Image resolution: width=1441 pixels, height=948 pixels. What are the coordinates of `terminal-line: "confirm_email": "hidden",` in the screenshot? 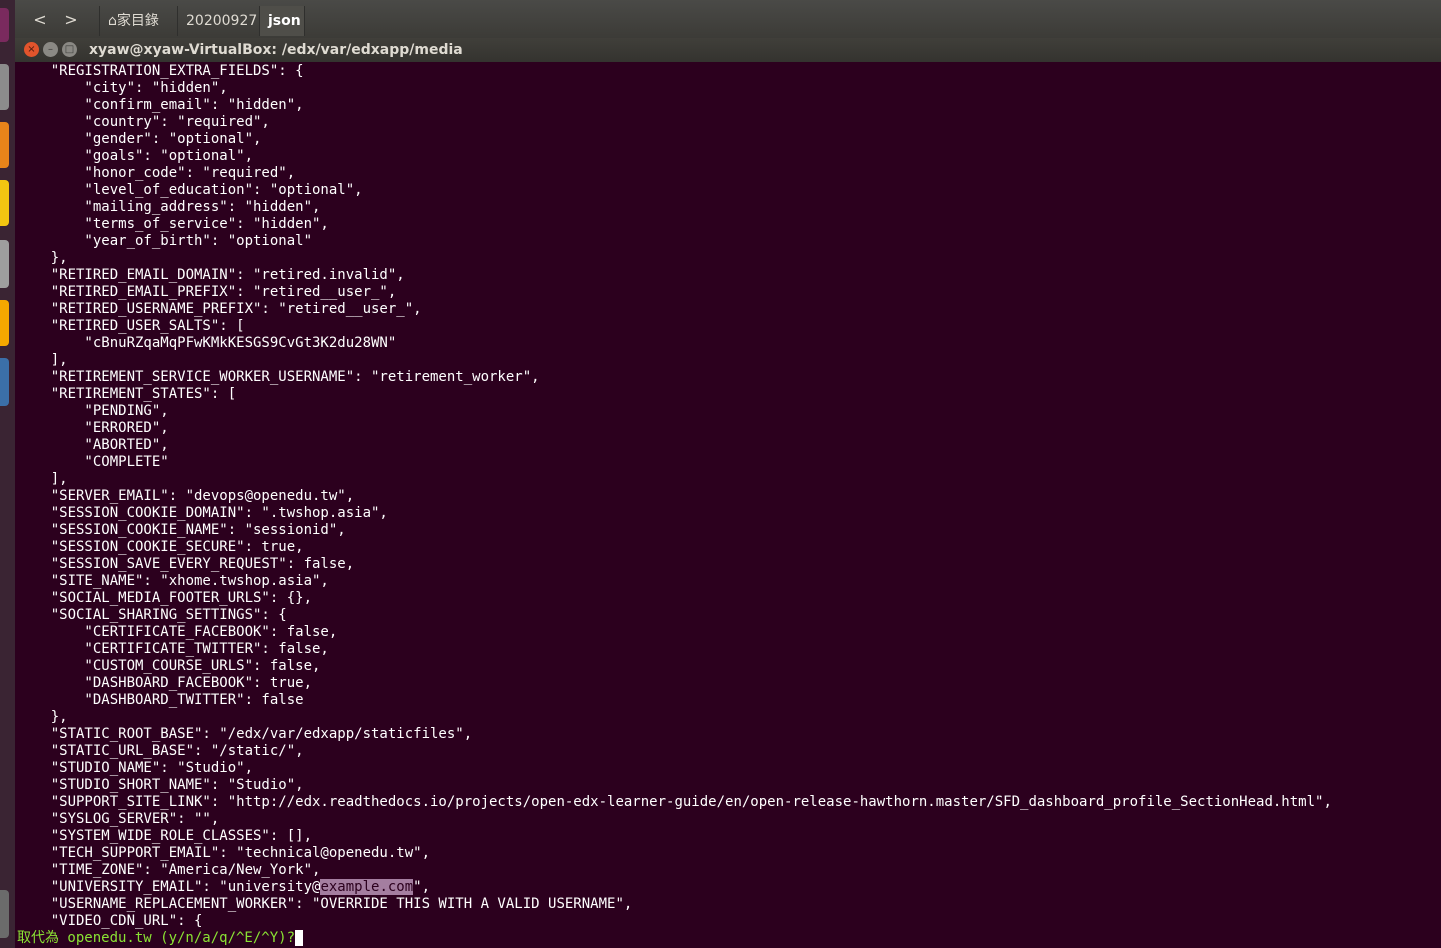 It's located at (160, 105).